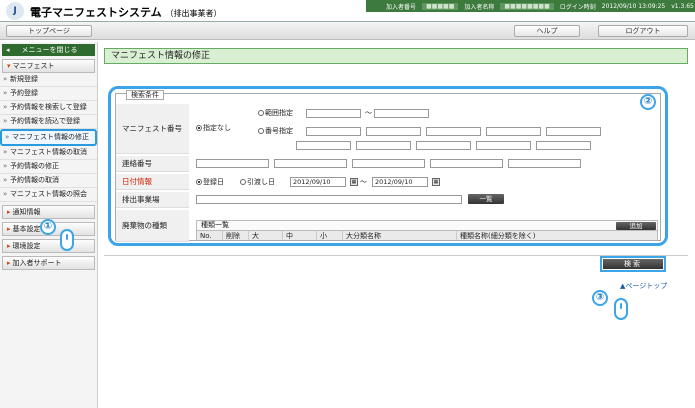 This screenshot has height=408, width=695. I want to click on page-title: マニフェスト情報の修正, so click(396, 56).